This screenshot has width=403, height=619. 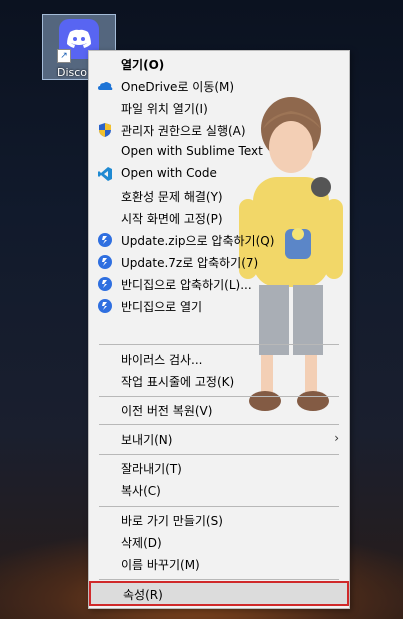 I want to click on cloud-icon, so click(x=105, y=86).